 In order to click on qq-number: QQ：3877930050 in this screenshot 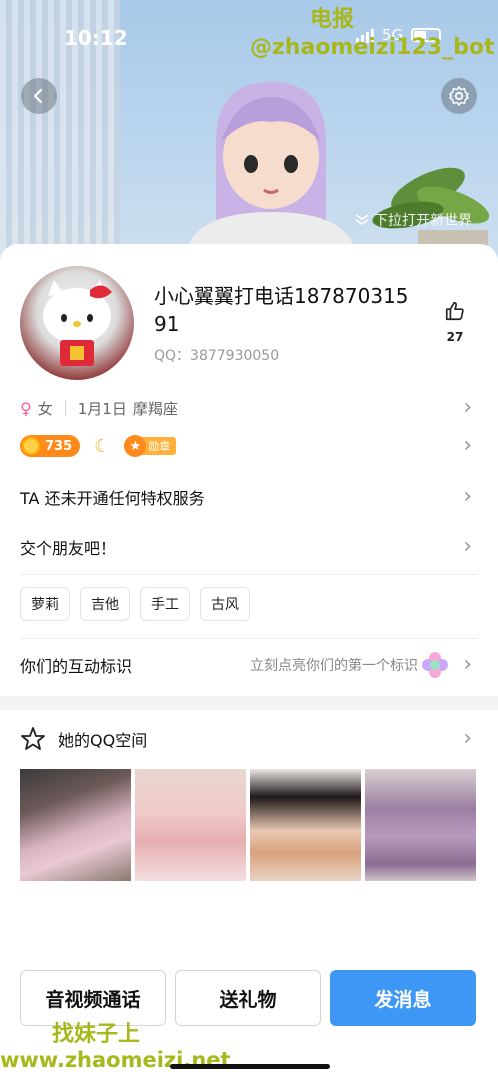, I will do `click(216, 355)`.